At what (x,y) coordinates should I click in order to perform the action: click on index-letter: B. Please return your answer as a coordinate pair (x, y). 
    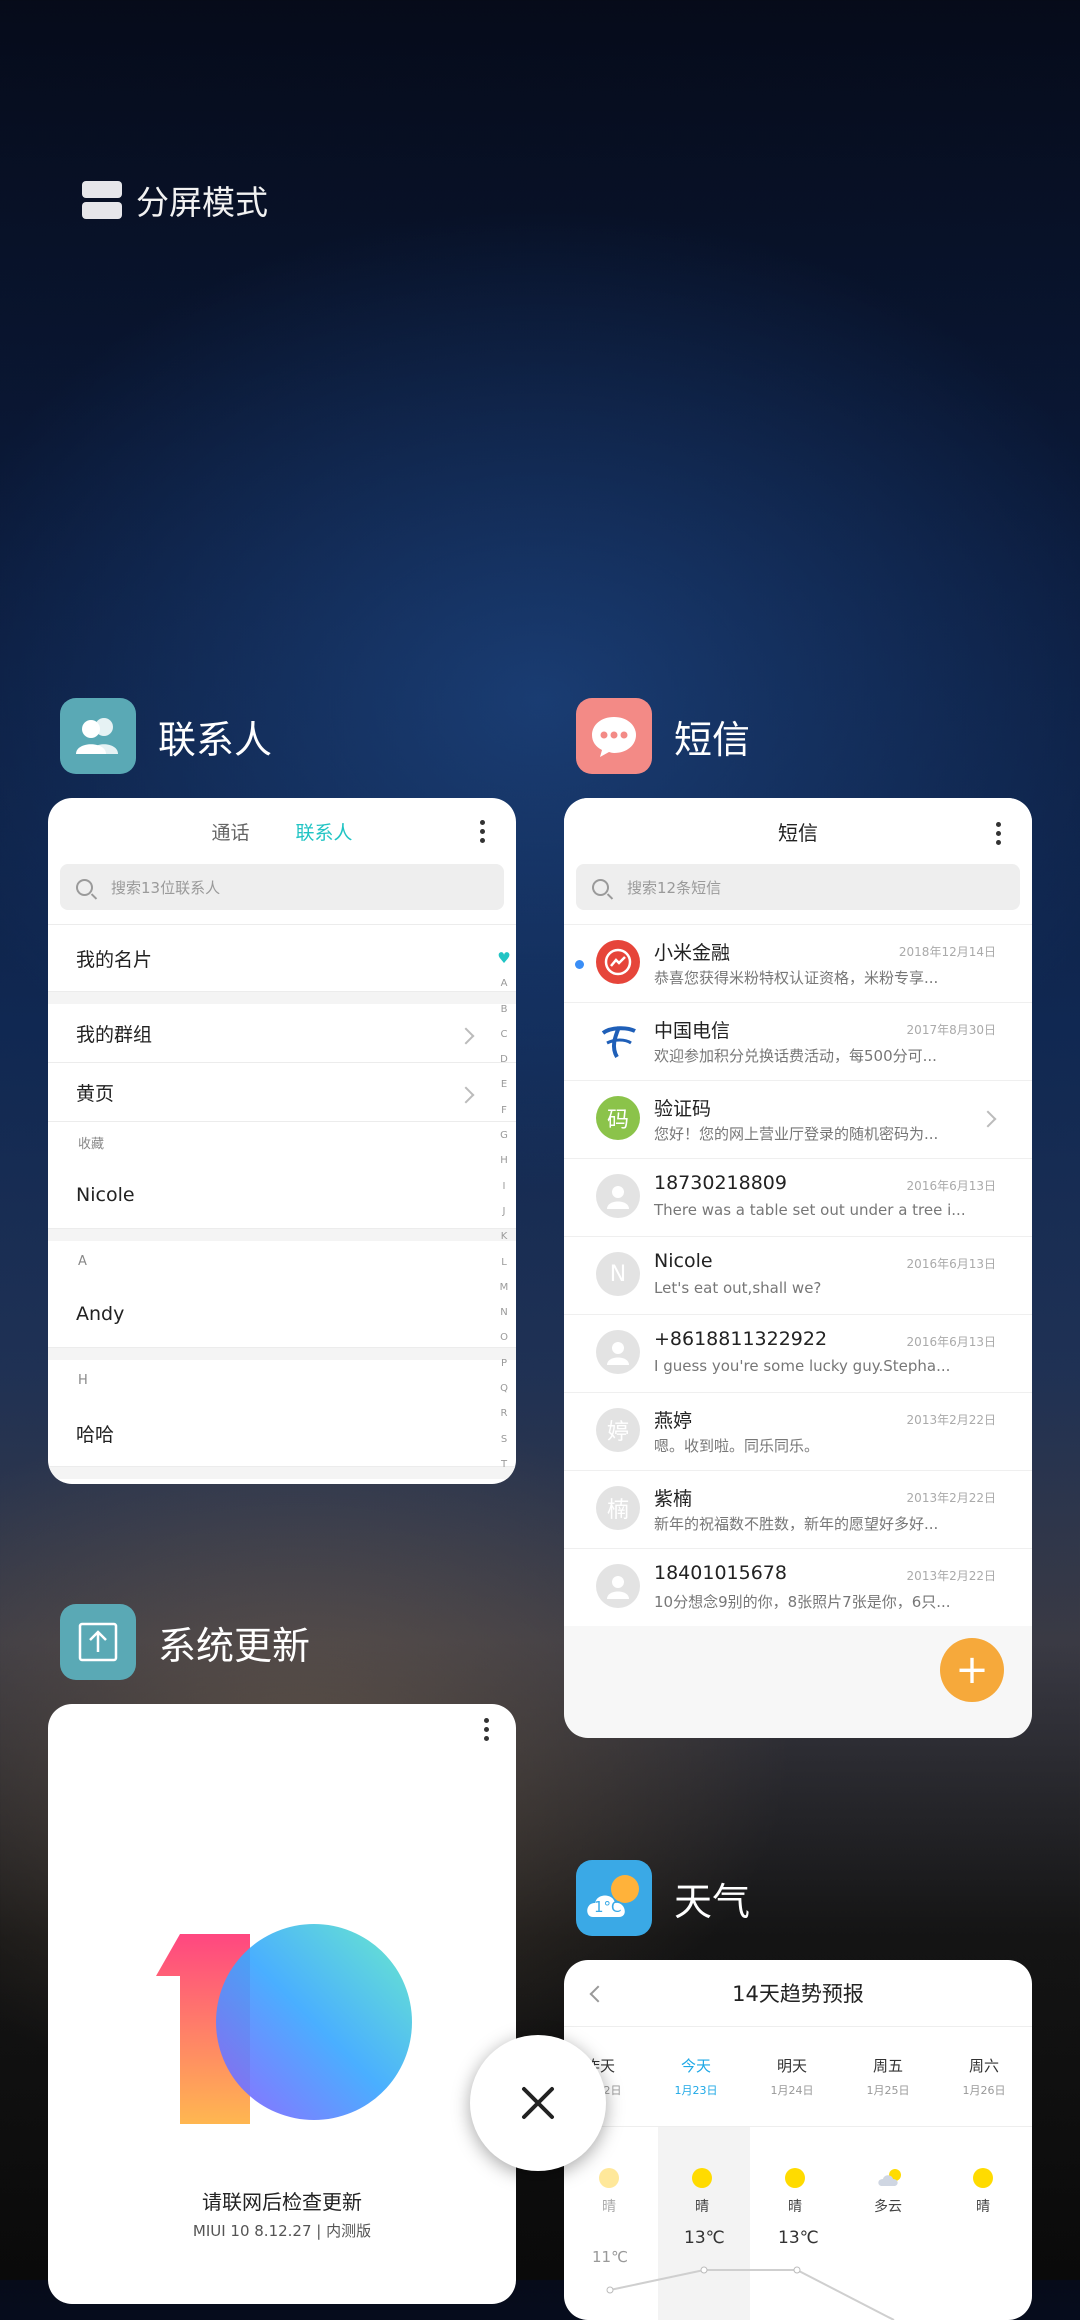
    Looking at the image, I should click on (504, 1009).